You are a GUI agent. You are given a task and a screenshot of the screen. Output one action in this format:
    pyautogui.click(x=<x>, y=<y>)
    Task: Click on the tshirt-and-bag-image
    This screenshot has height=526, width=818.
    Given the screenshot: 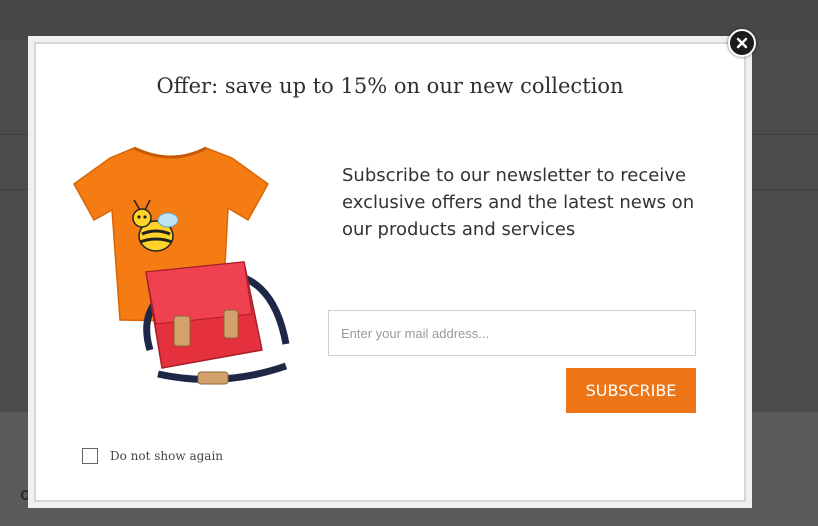 What is the action you would take?
    pyautogui.click(x=181, y=265)
    